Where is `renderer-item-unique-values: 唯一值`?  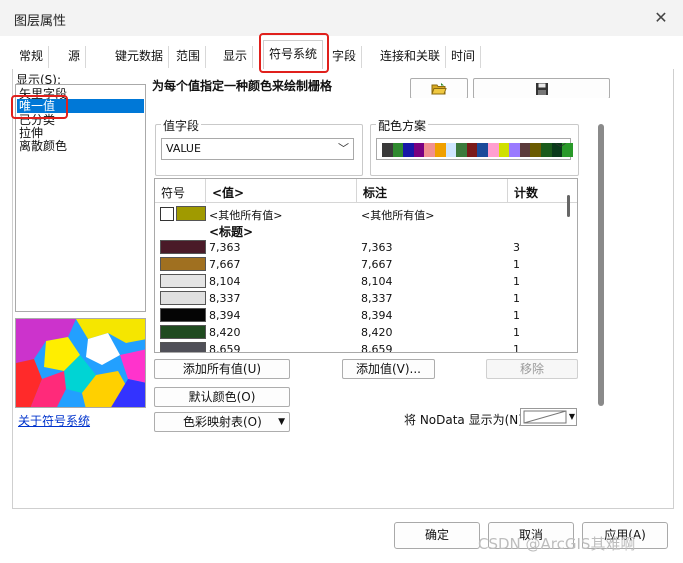 renderer-item-unique-values: 唯一值 is located at coordinates (80, 106).